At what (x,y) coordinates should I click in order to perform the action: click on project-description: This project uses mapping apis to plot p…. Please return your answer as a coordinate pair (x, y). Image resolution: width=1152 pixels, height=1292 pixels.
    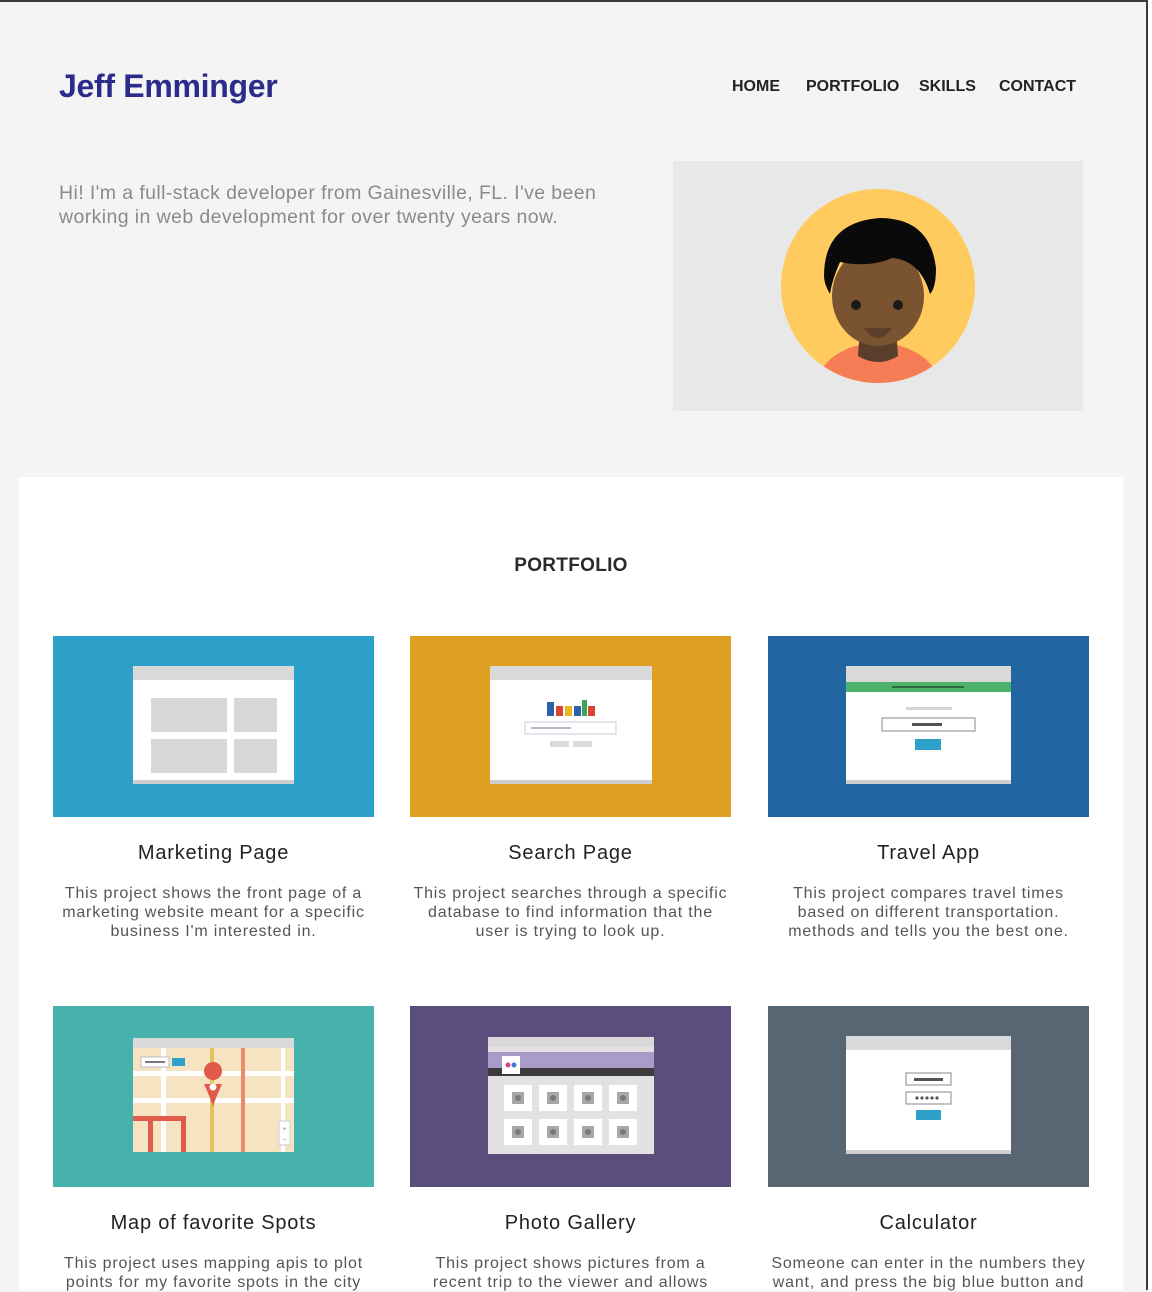
    Looking at the image, I should click on (213, 1273).